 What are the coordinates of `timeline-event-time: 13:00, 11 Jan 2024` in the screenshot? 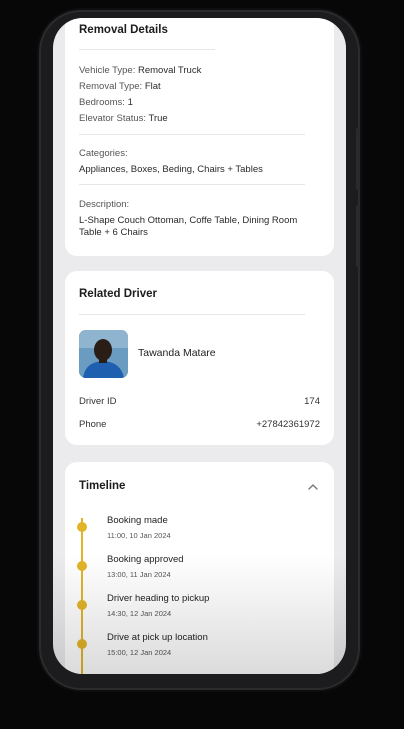 It's located at (139, 574).